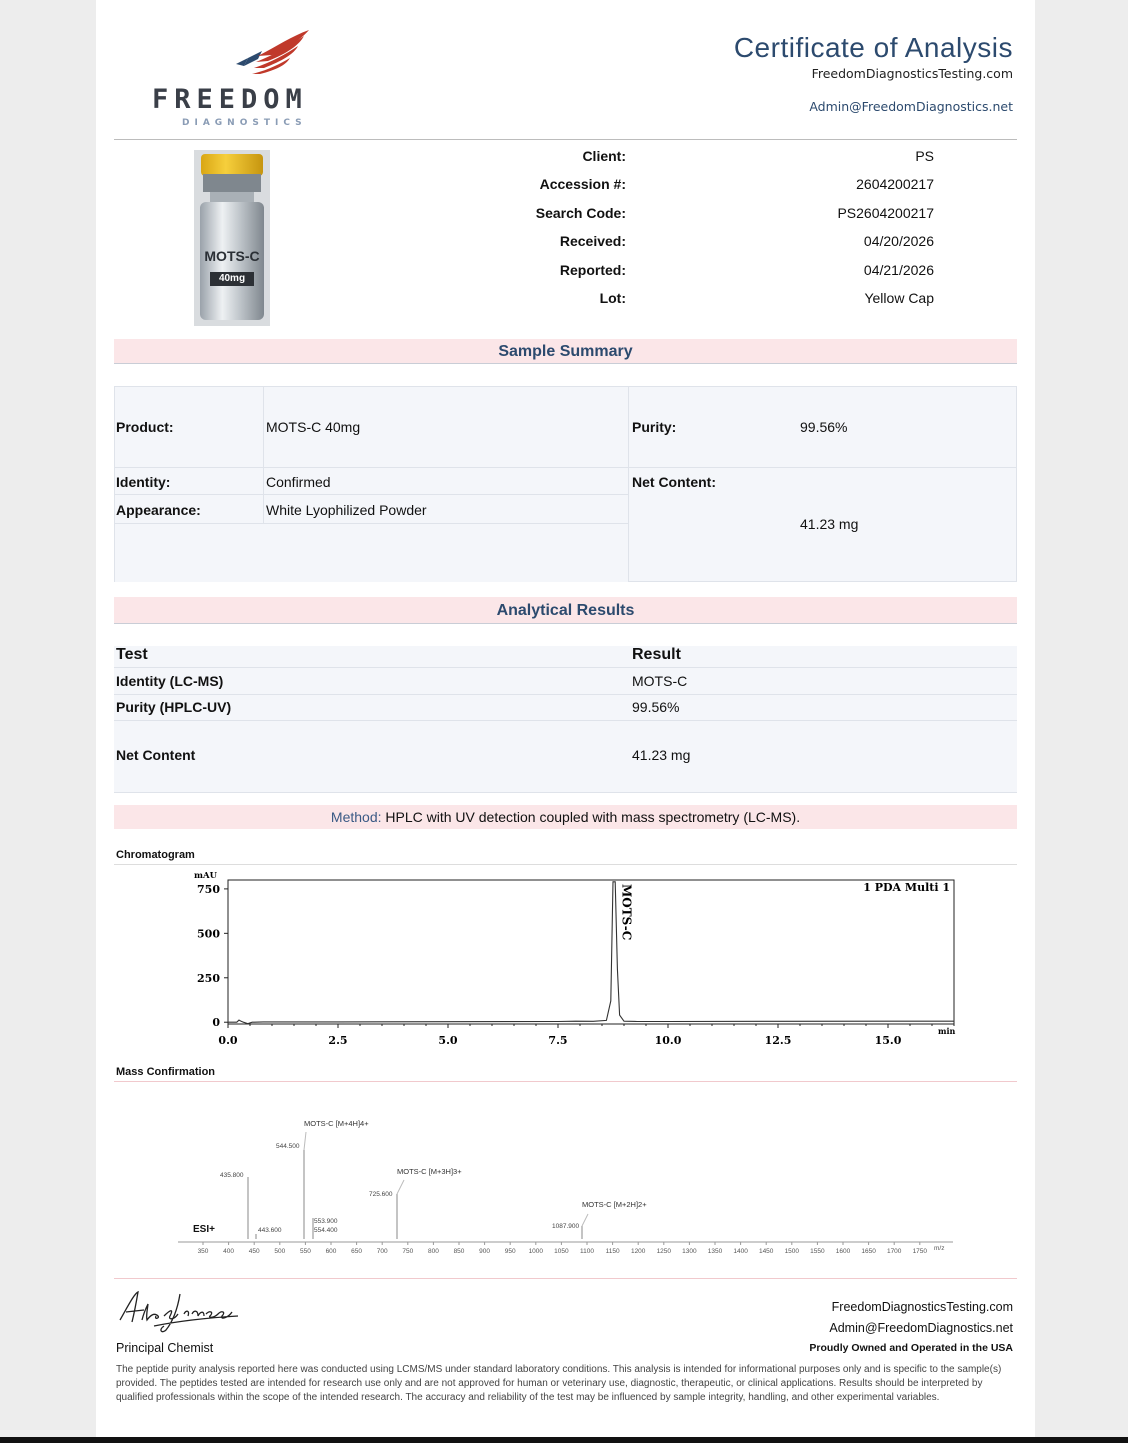  I want to click on col-header-test: Test, so click(132, 654).